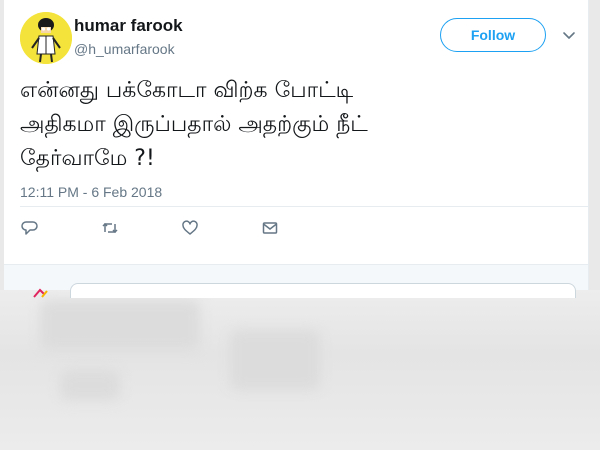 This screenshot has width=600, height=450. I want to click on tweet-line: அதிகமா இருப்பதால் அதற்கும் நீட், so click(194, 124).